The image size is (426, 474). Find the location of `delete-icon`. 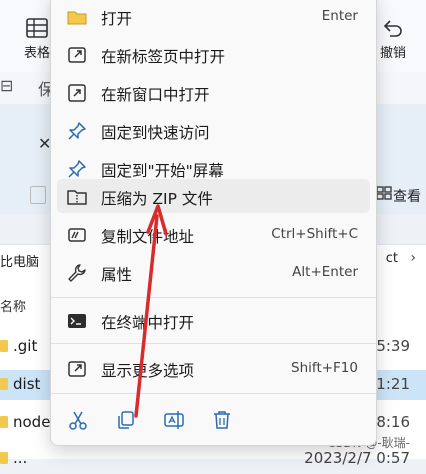

delete-icon is located at coordinates (222, 420).